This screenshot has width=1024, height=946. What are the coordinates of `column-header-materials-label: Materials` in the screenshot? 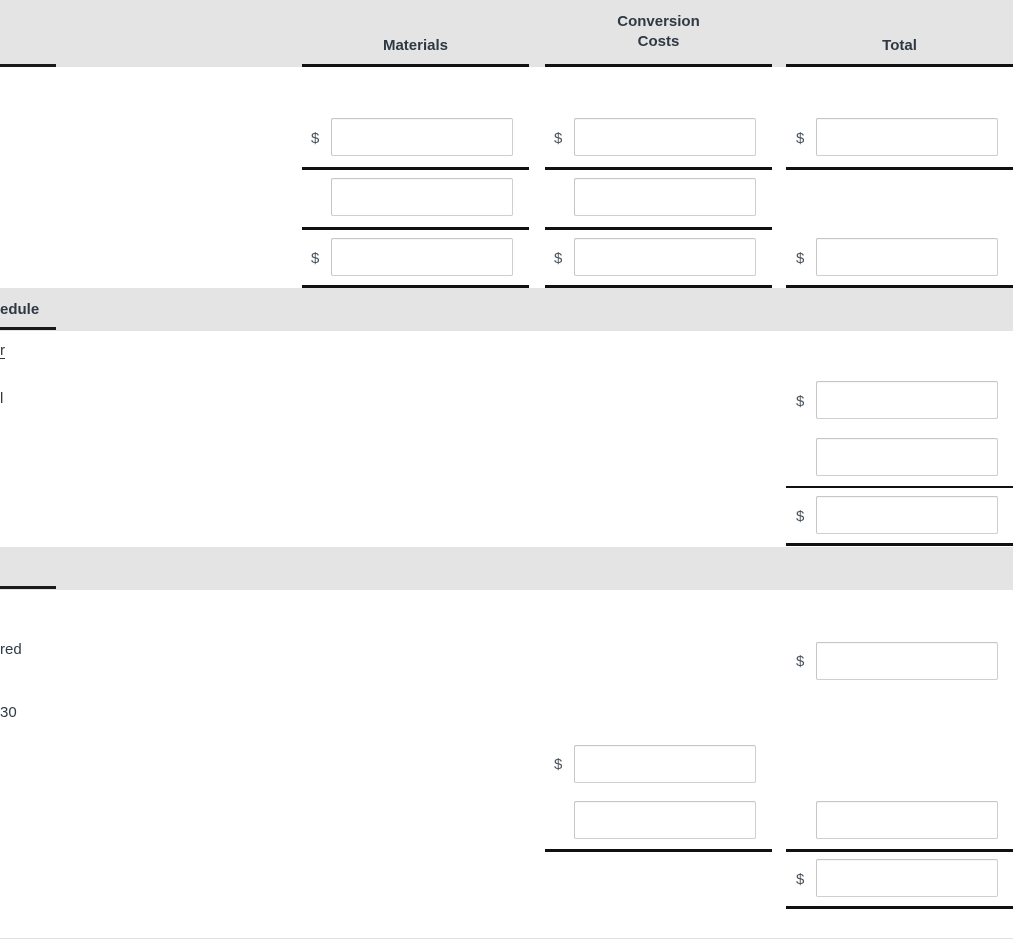 It's located at (415, 45).